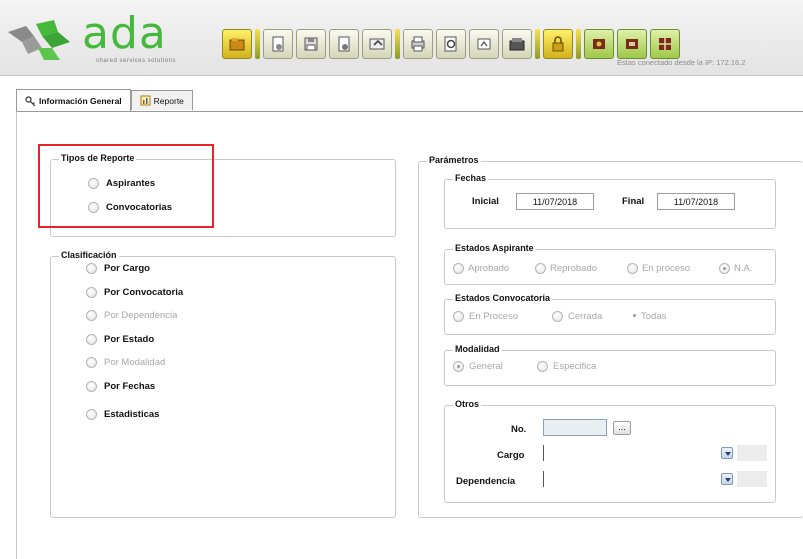 This screenshot has width=803, height=559. What do you see at coordinates (752, 479) in the screenshot?
I see `dependencia-select-extension` at bounding box center [752, 479].